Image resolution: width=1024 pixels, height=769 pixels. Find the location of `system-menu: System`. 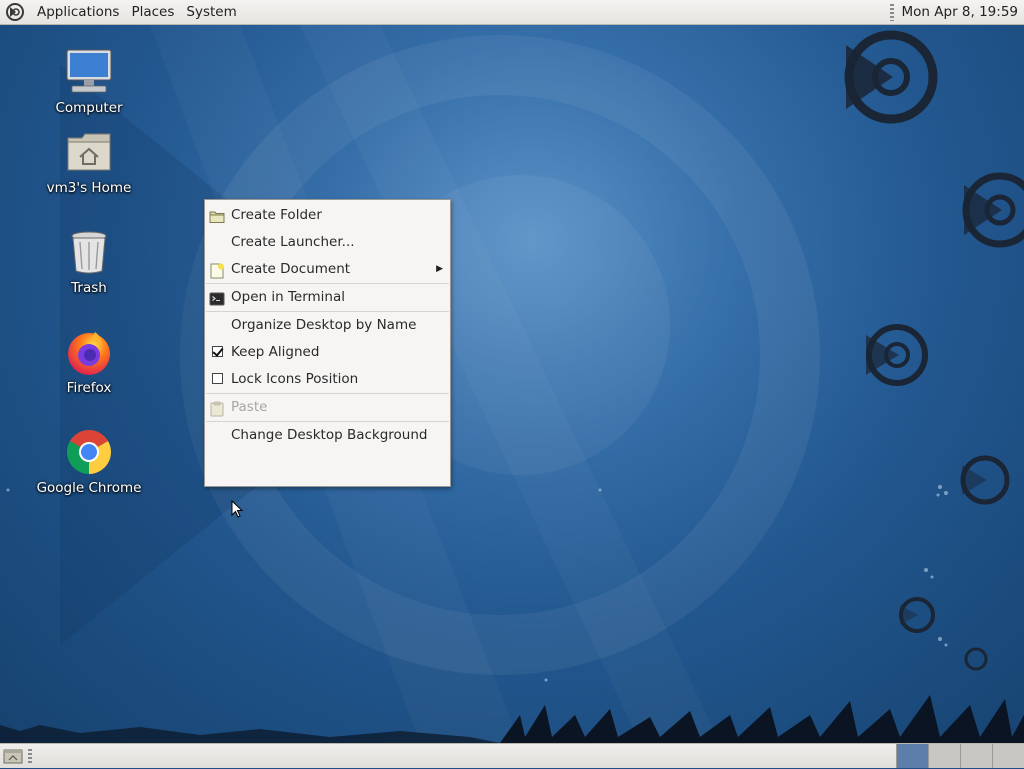

system-menu: System is located at coordinates (211, 12).